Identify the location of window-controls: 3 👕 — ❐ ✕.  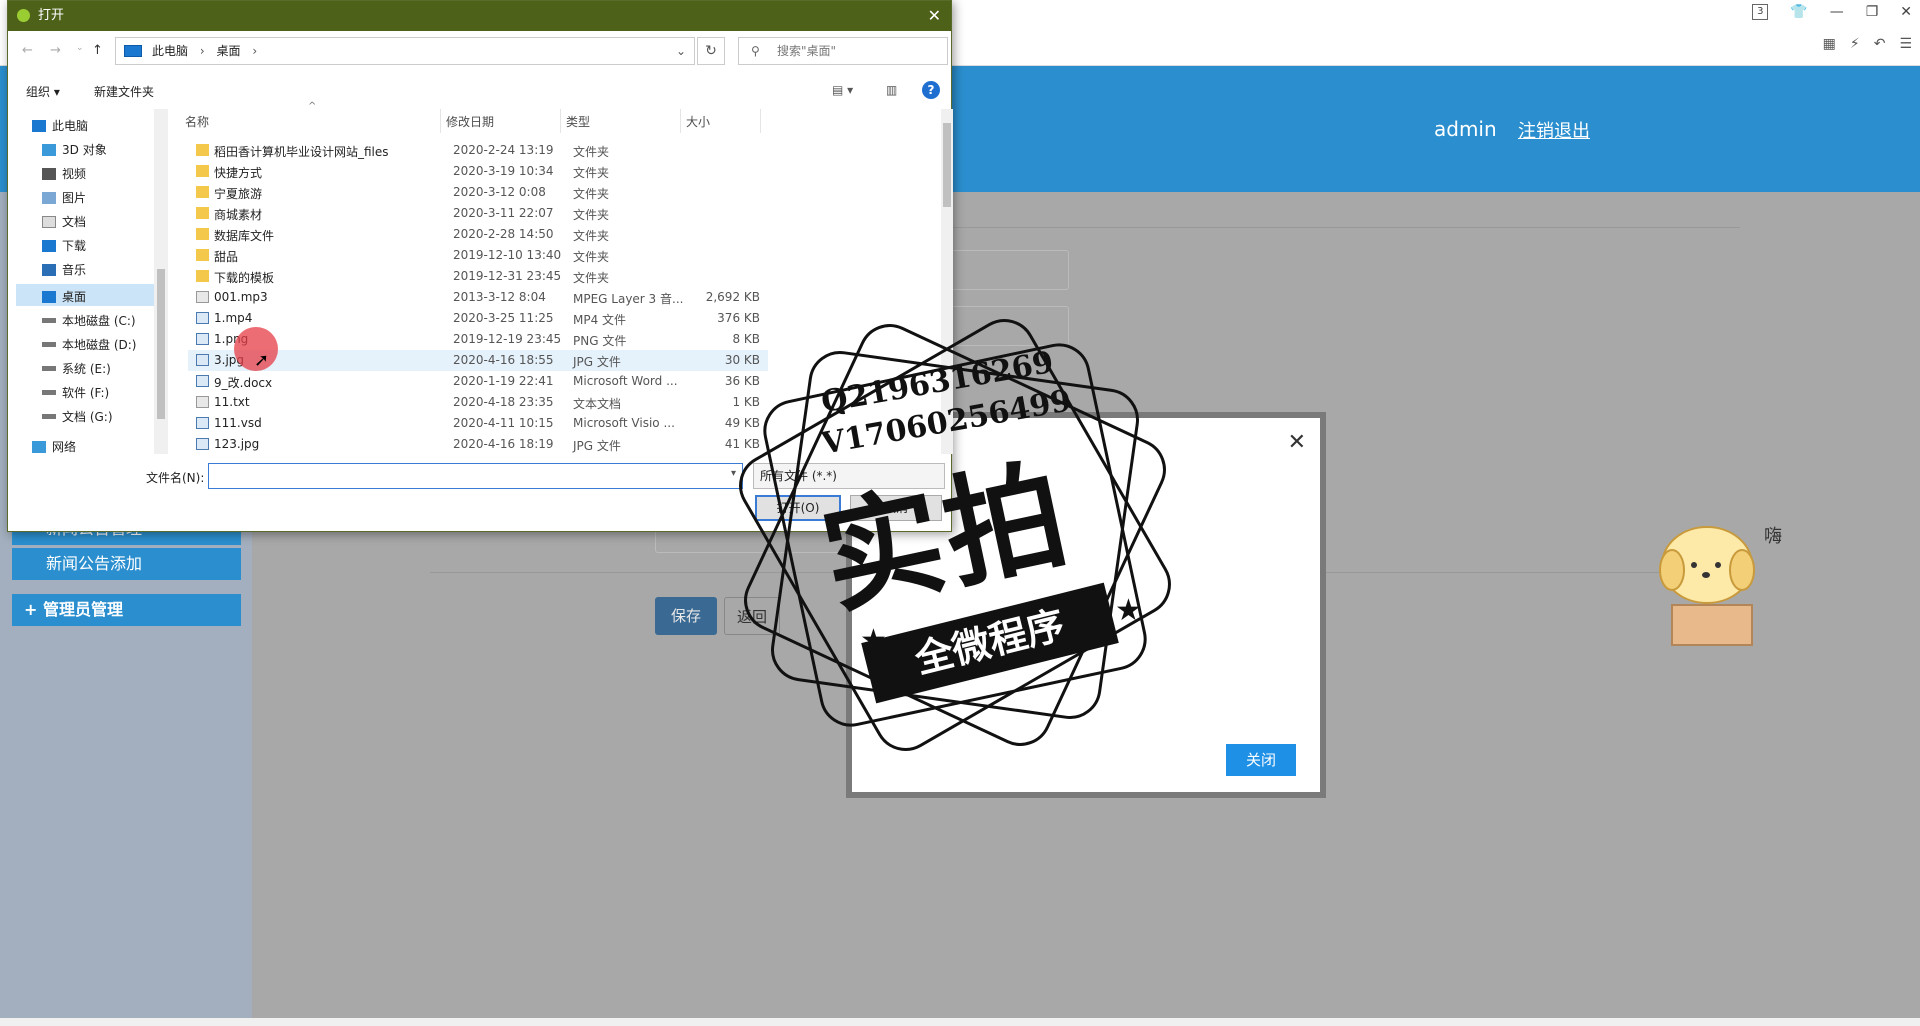
(1832, 12).